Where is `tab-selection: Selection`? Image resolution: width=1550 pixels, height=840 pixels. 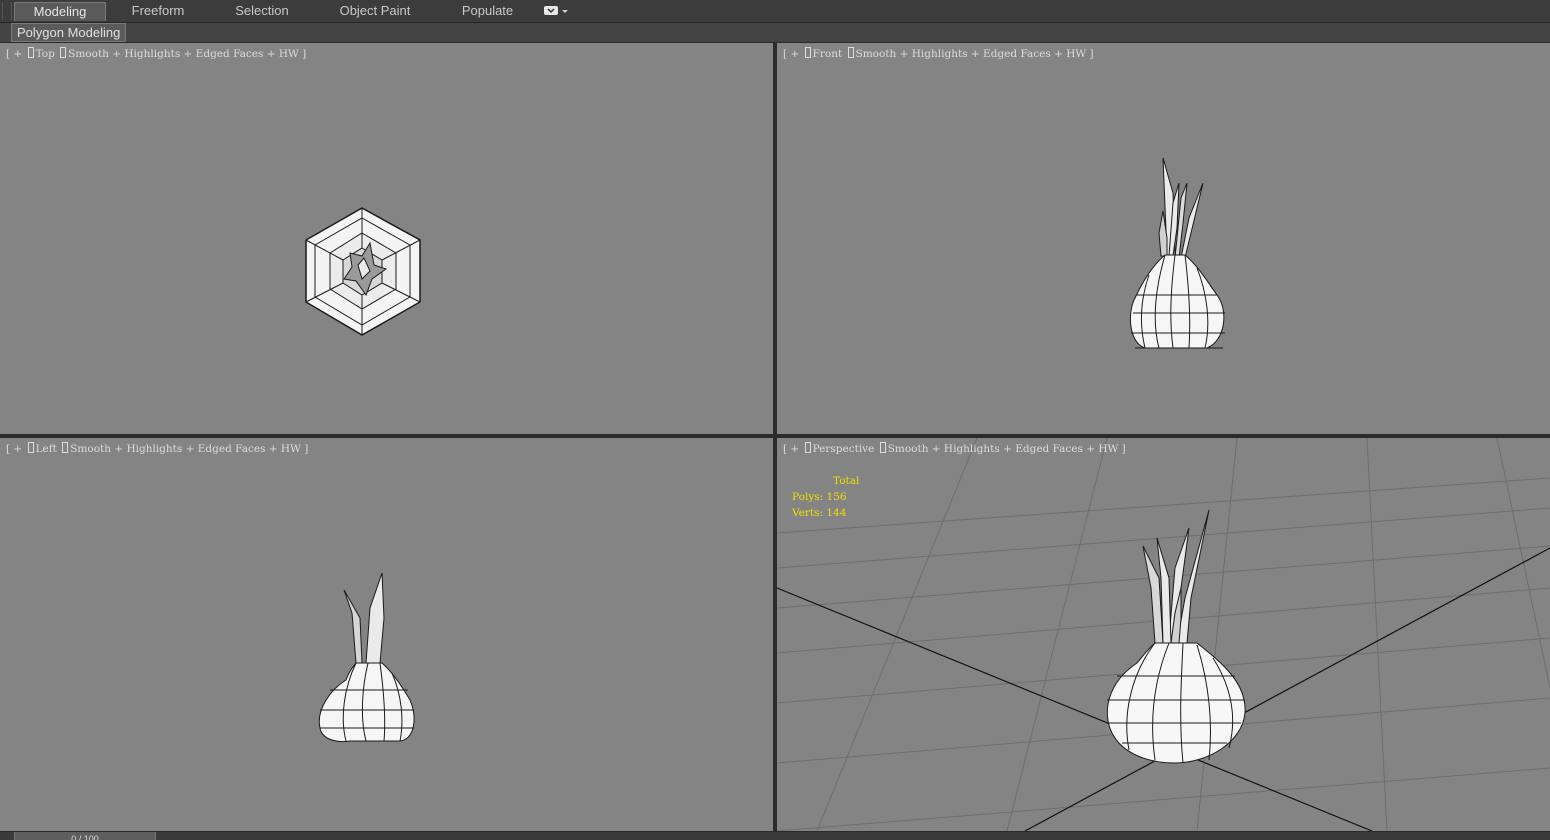 tab-selection: Selection is located at coordinates (262, 11).